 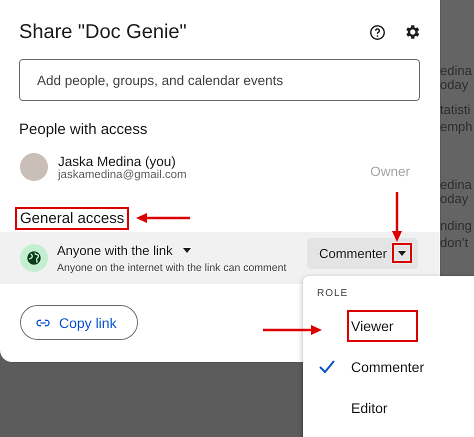 What do you see at coordinates (390, 171) in the screenshot?
I see `role-label: Owner` at bounding box center [390, 171].